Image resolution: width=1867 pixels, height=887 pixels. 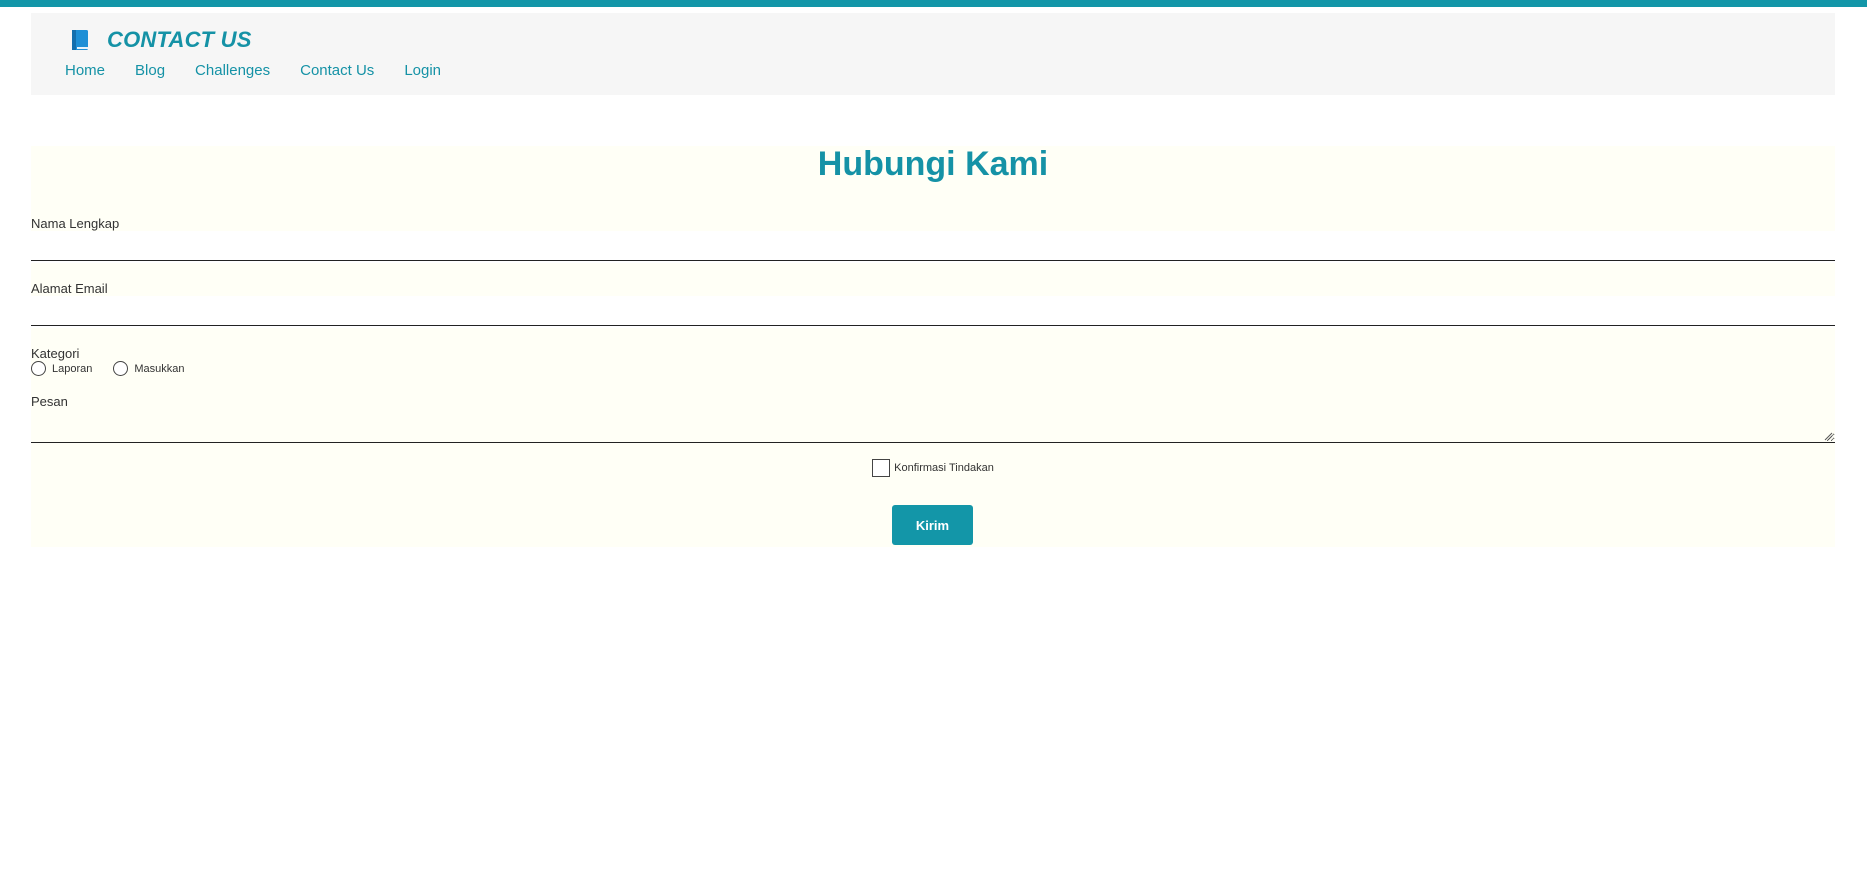 I want to click on book-icon, so click(x=80, y=40).